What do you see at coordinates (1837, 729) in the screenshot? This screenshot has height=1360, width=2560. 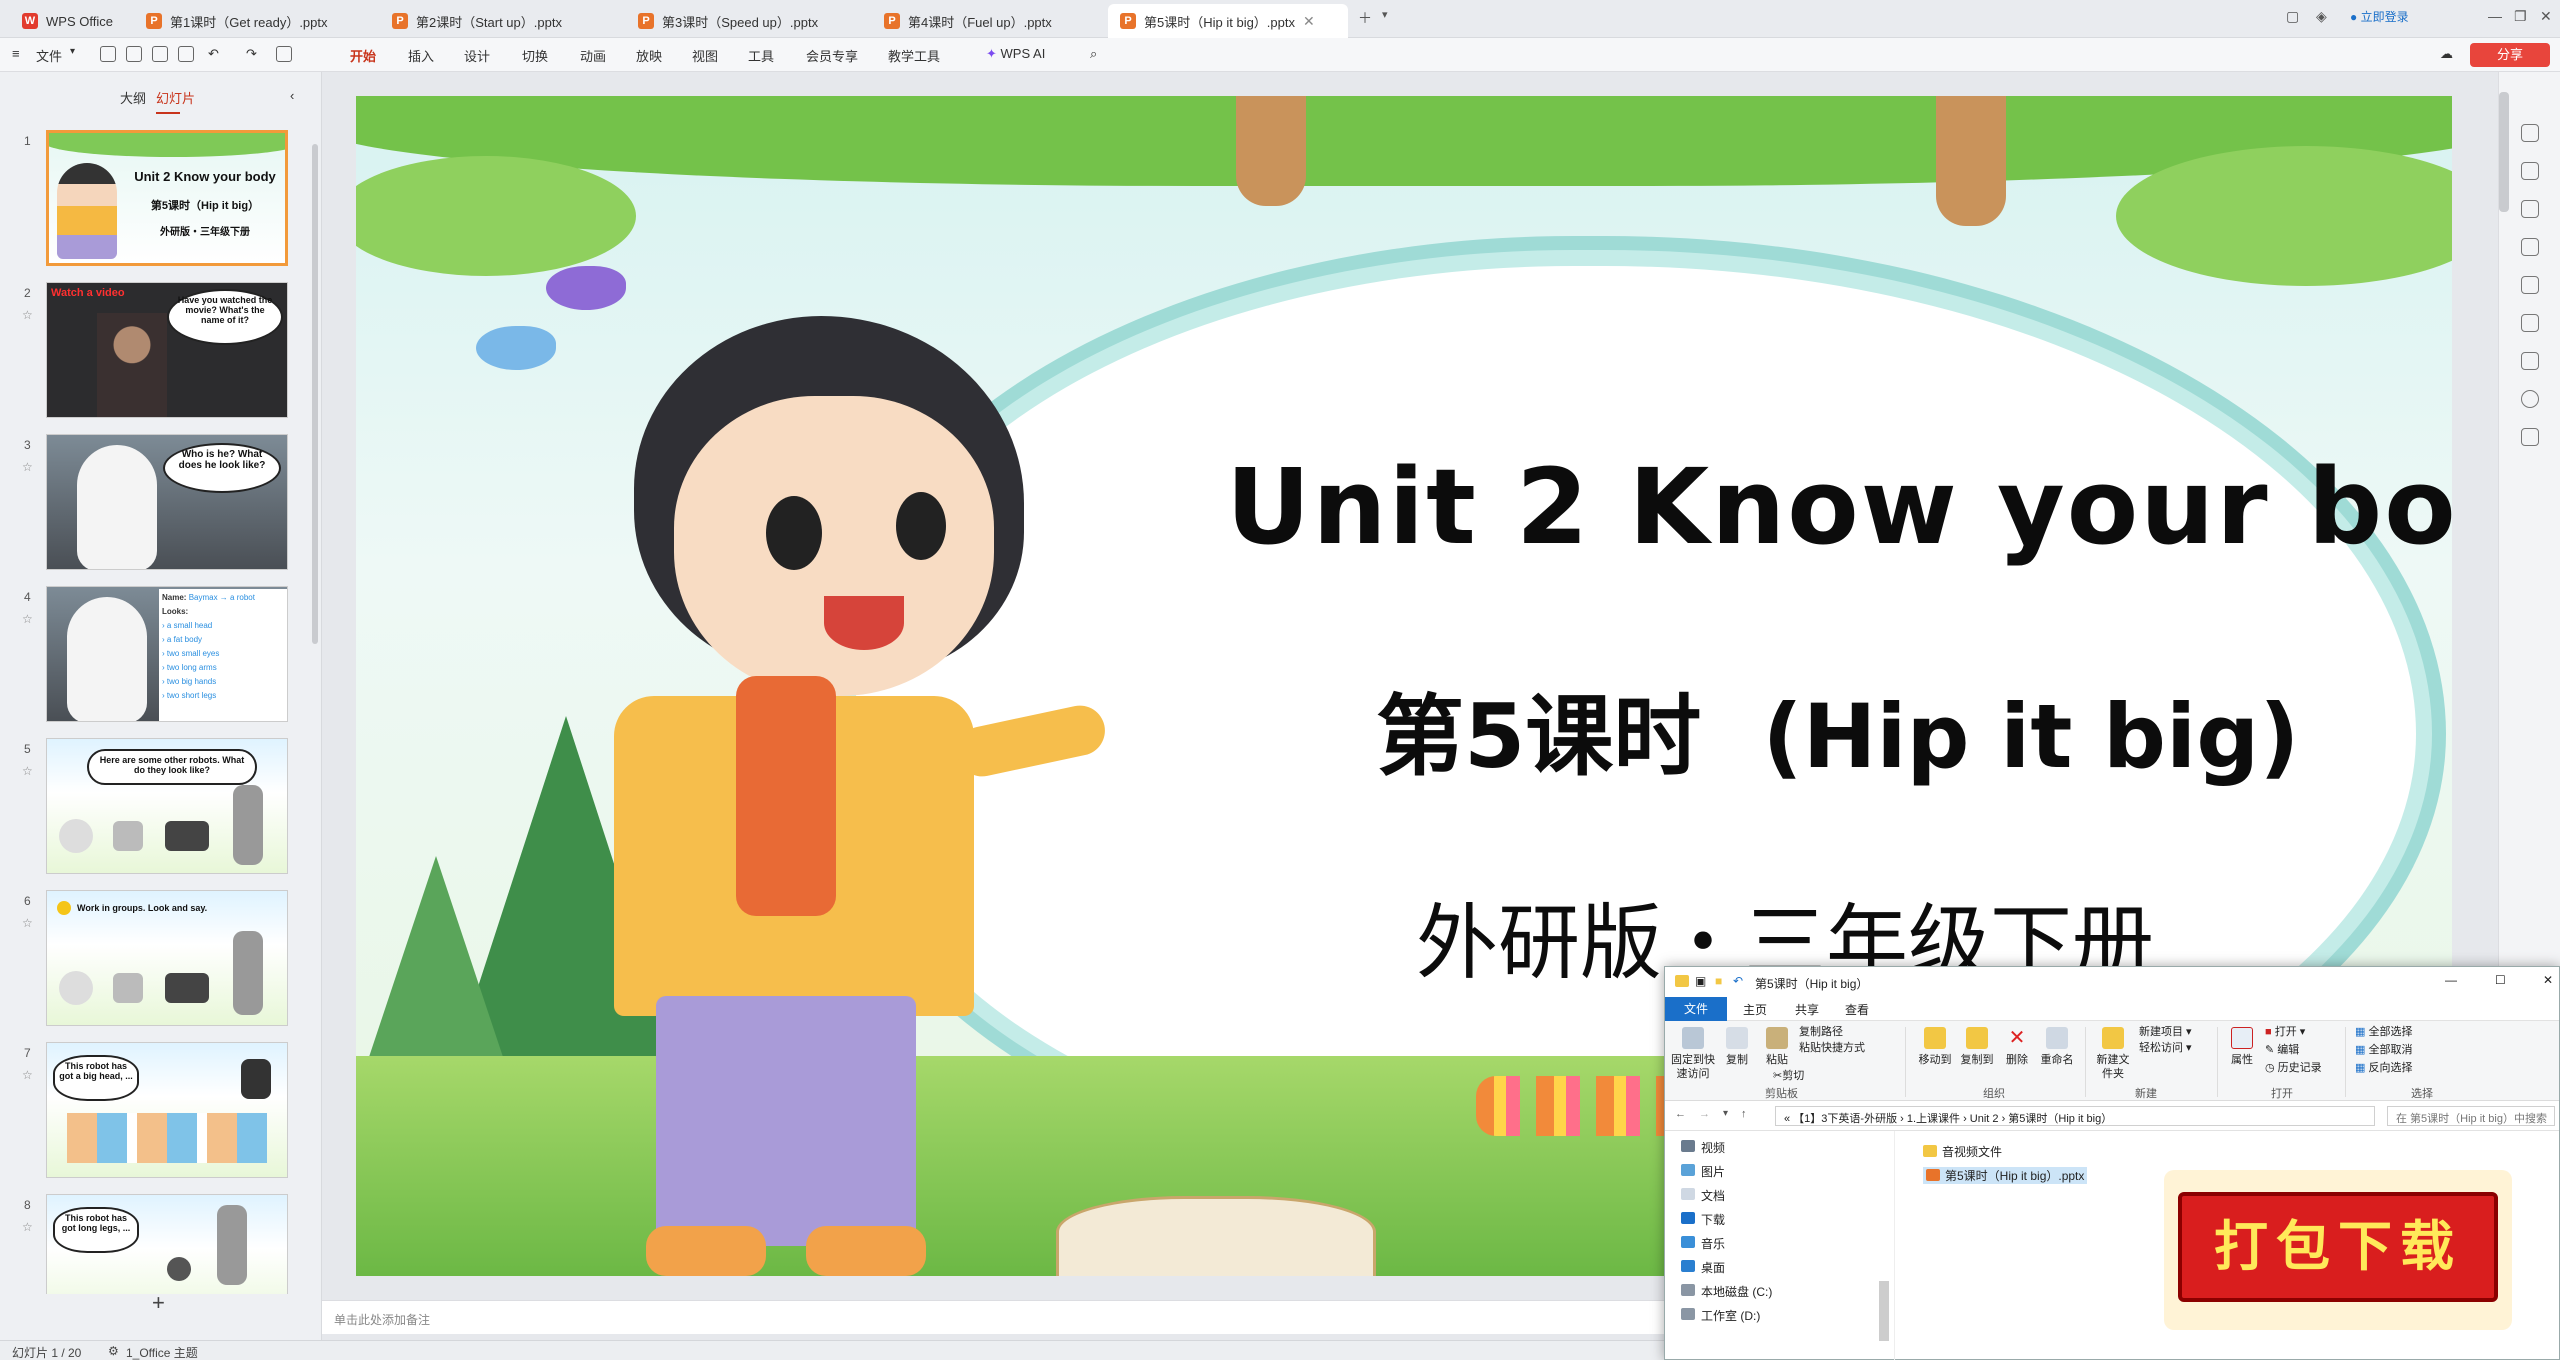 I see `slide-subtitle: 第5课时 (Hip it big)` at bounding box center [1837, 729].